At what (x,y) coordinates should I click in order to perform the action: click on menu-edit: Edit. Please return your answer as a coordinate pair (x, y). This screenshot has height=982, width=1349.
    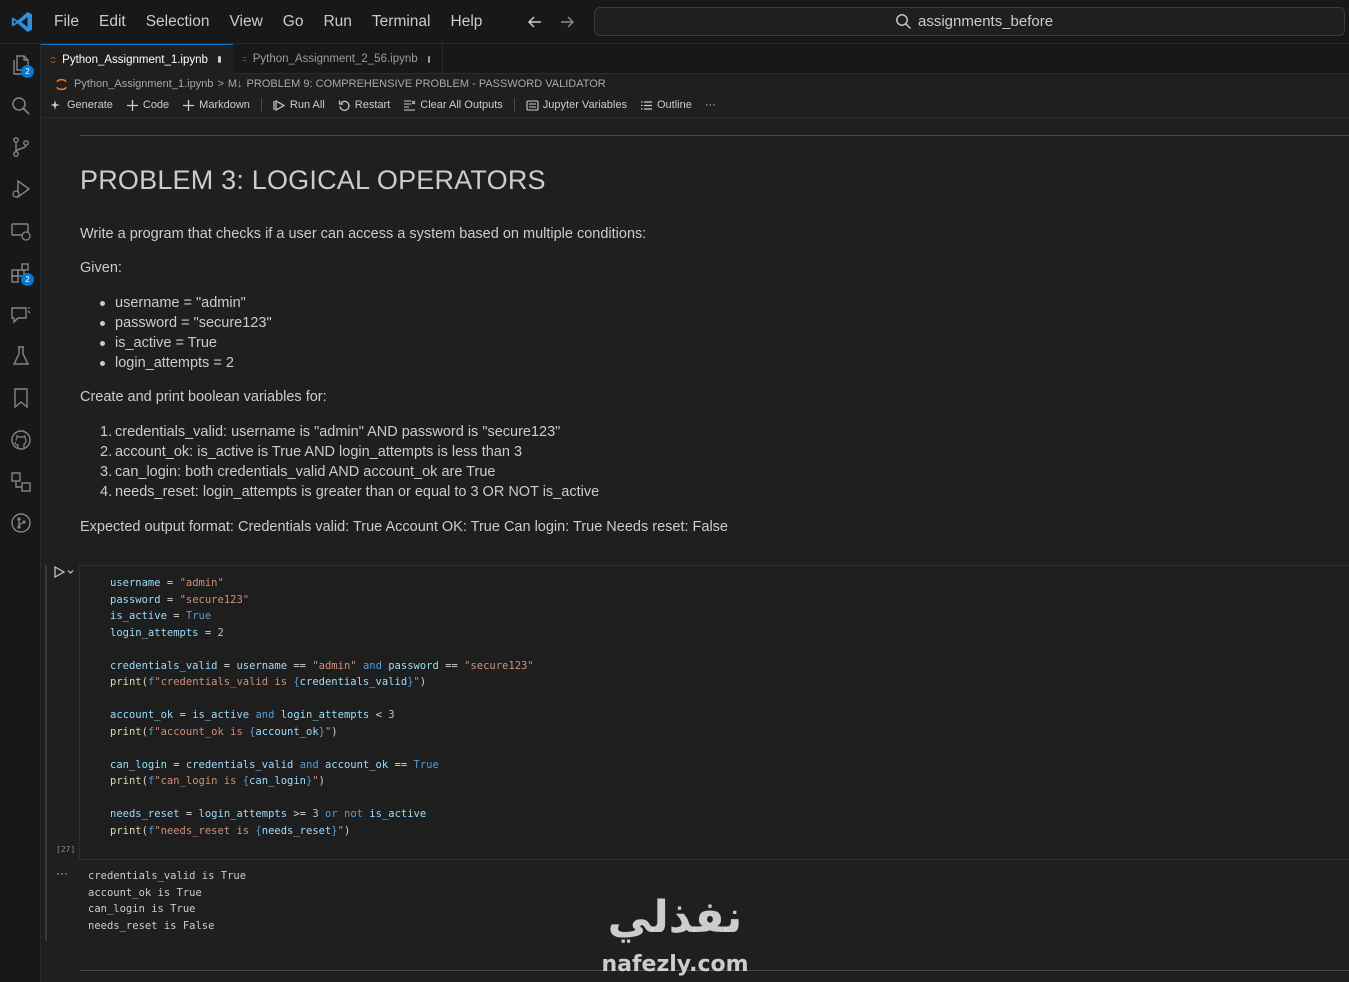
    Looking at the image, I should click on (112, 22).